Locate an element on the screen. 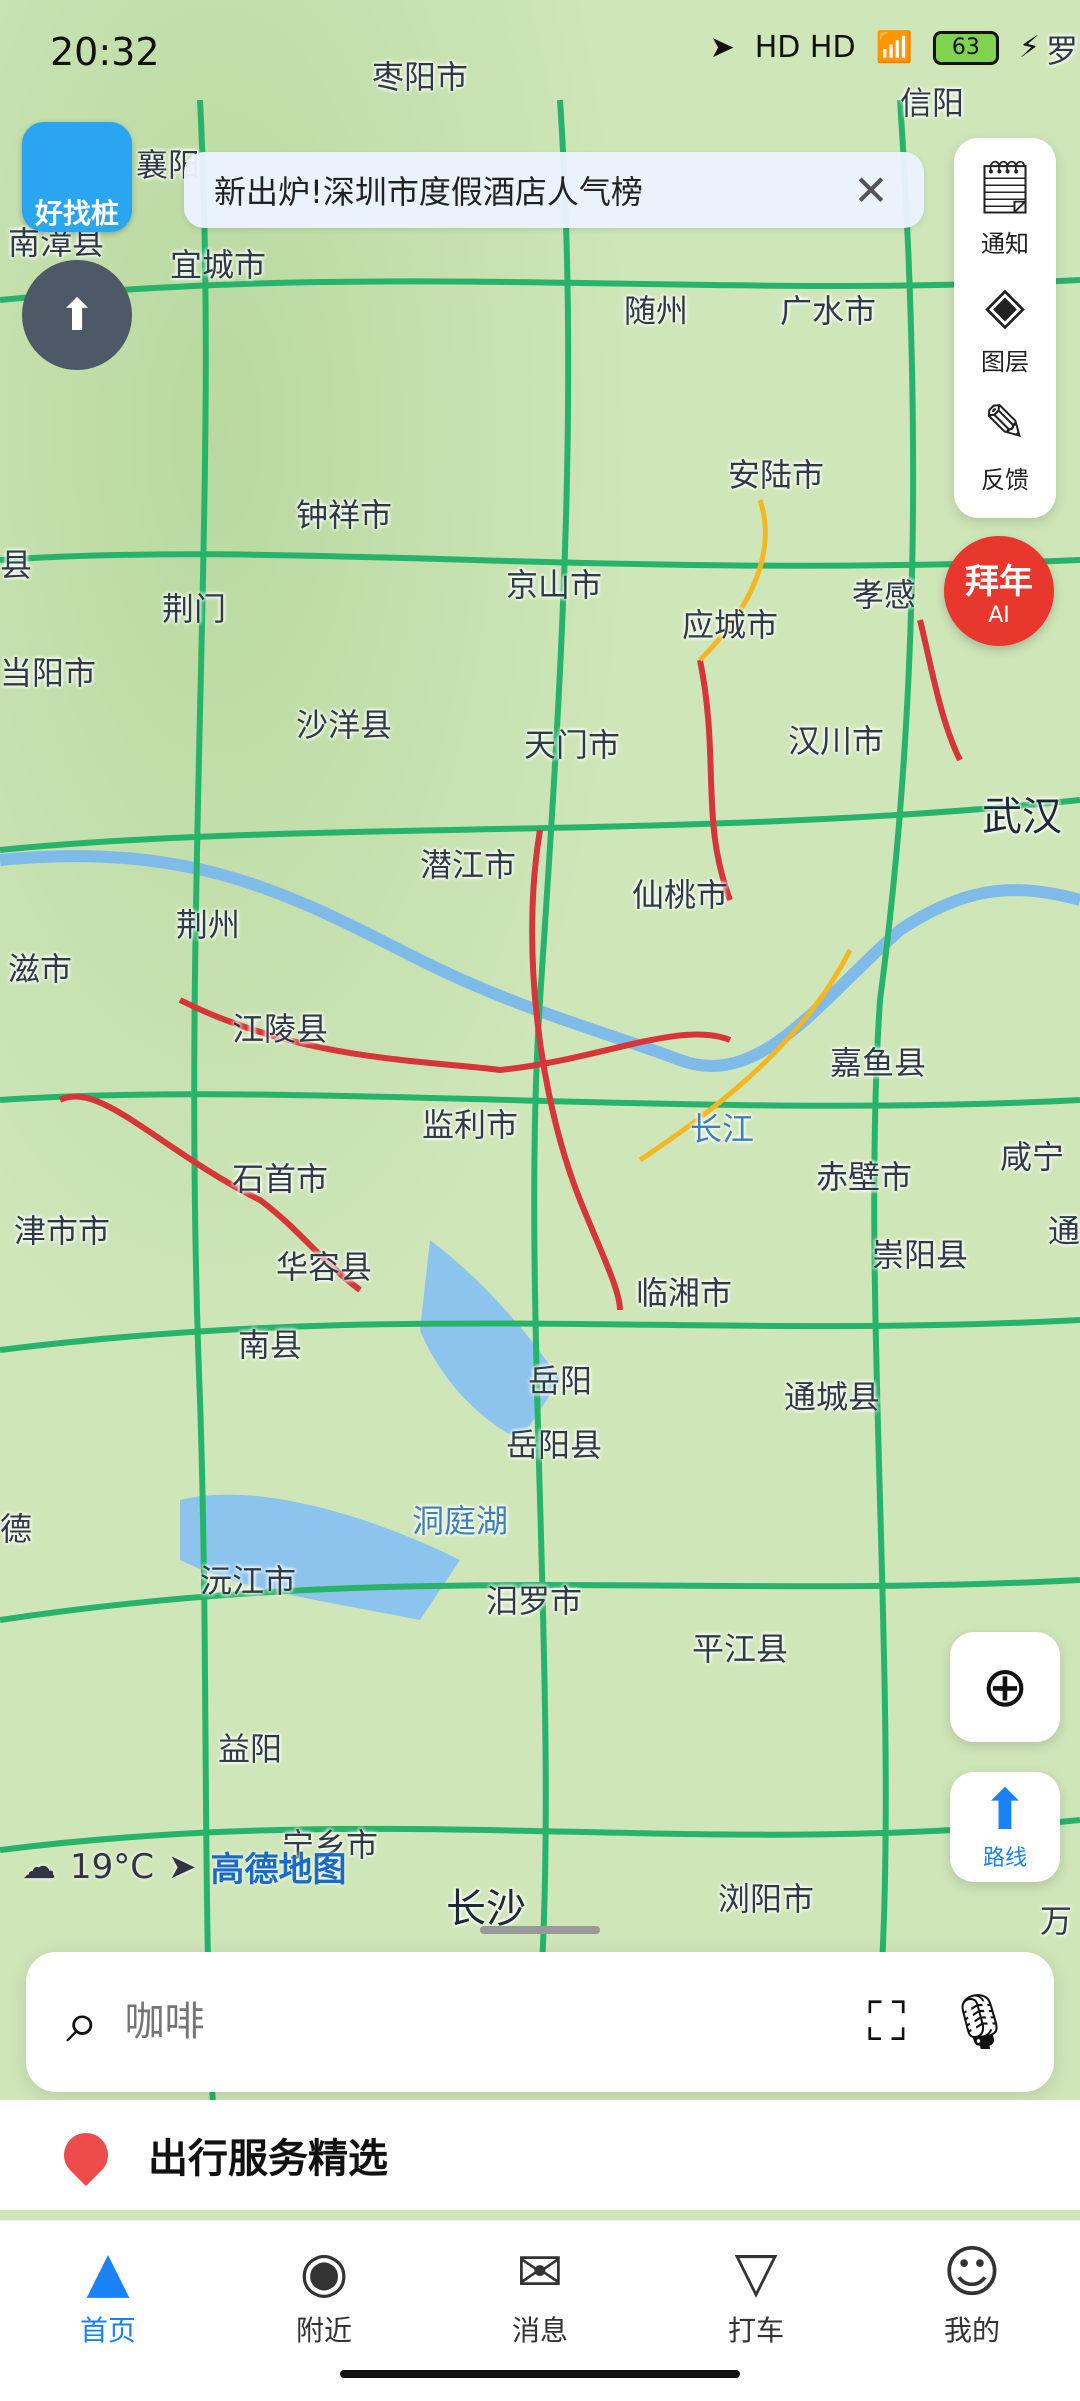  tab-label: 首页 is located at coordinates (107, 2330).